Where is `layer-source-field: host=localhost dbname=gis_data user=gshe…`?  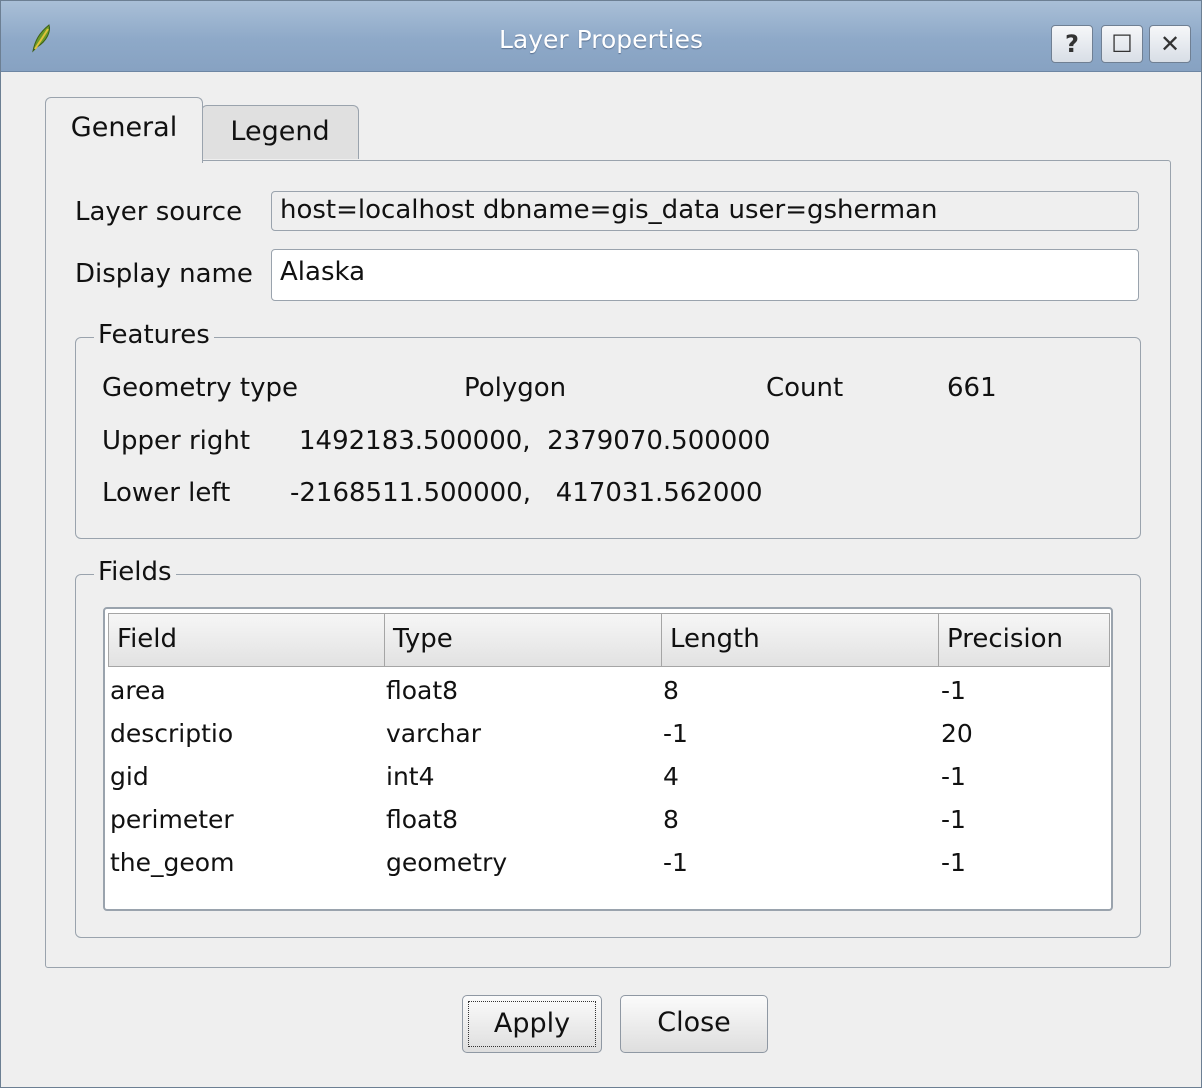
layer-source-field: host=localhost dbname=gis_data user=gshe… is located at coordinates (705, 211).